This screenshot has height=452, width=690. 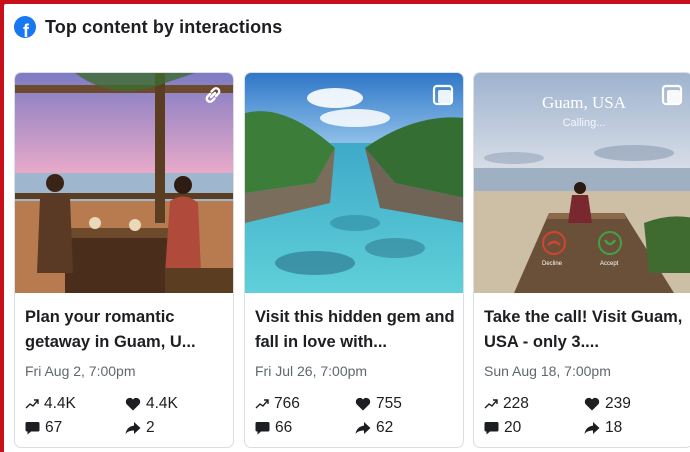 What do you see at coordinates (609, 264) in the screenshot?
I see `accept-label: Accept` at bounding box center [609, 264].